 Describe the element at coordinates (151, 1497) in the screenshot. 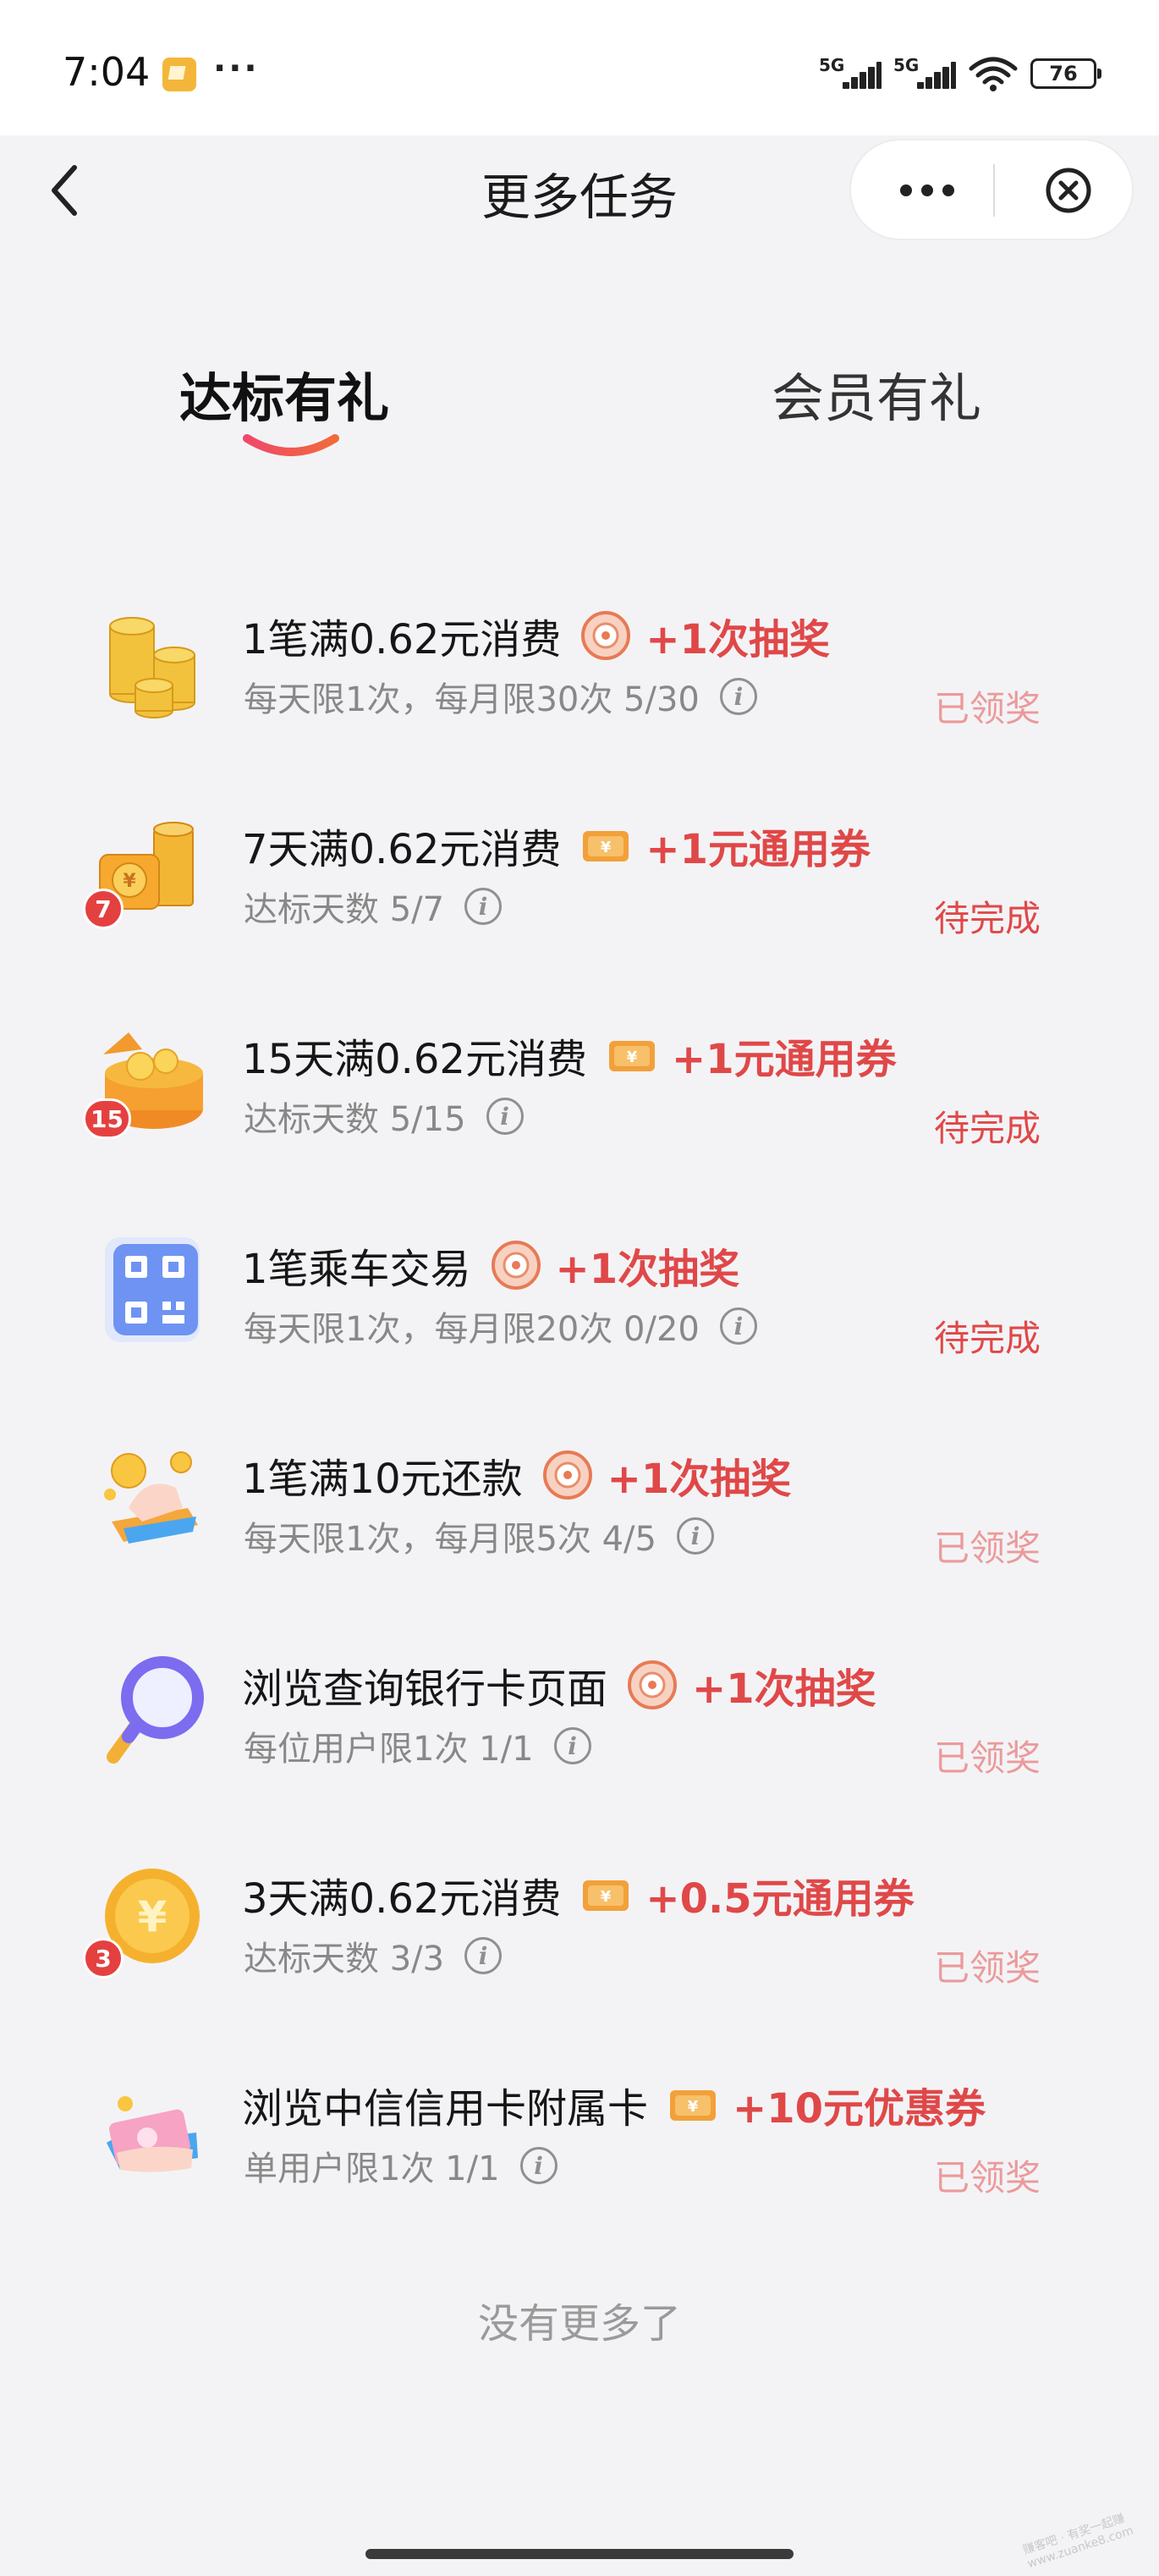

I see `hand-coin-icon` at that location.